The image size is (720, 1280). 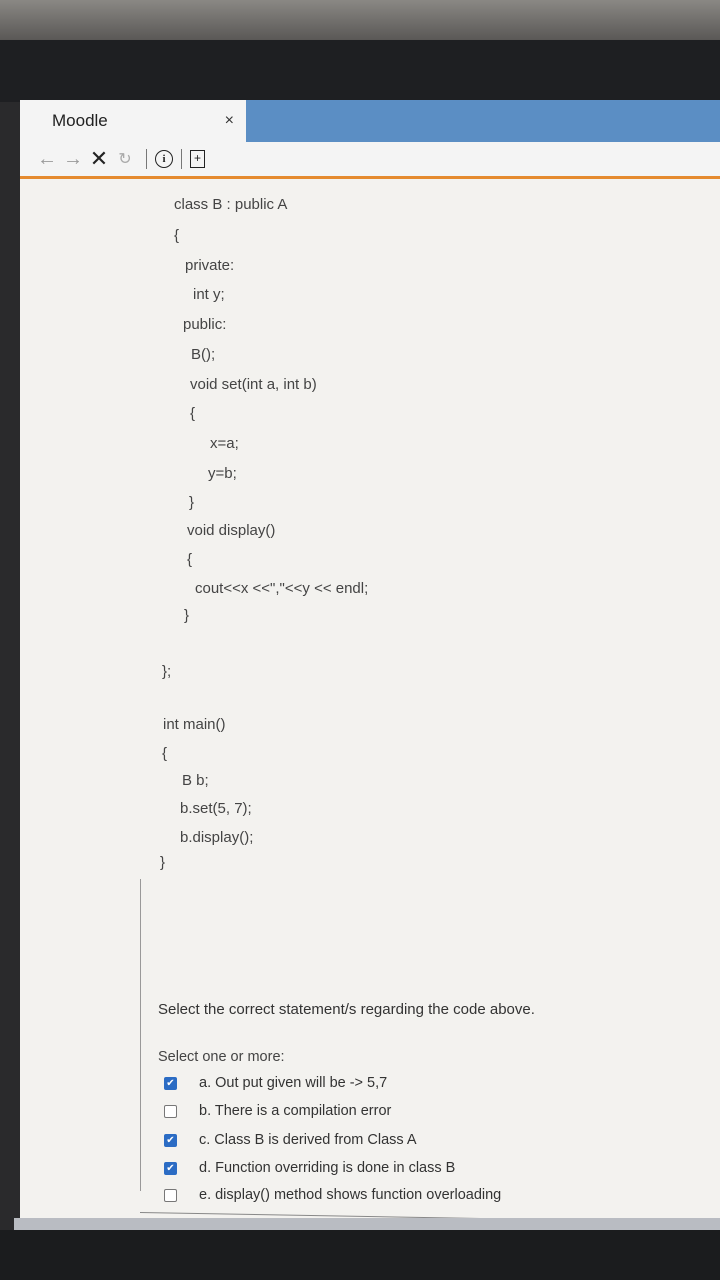 I want to click on code-line: class B : public A, so click(x=231, y=204).